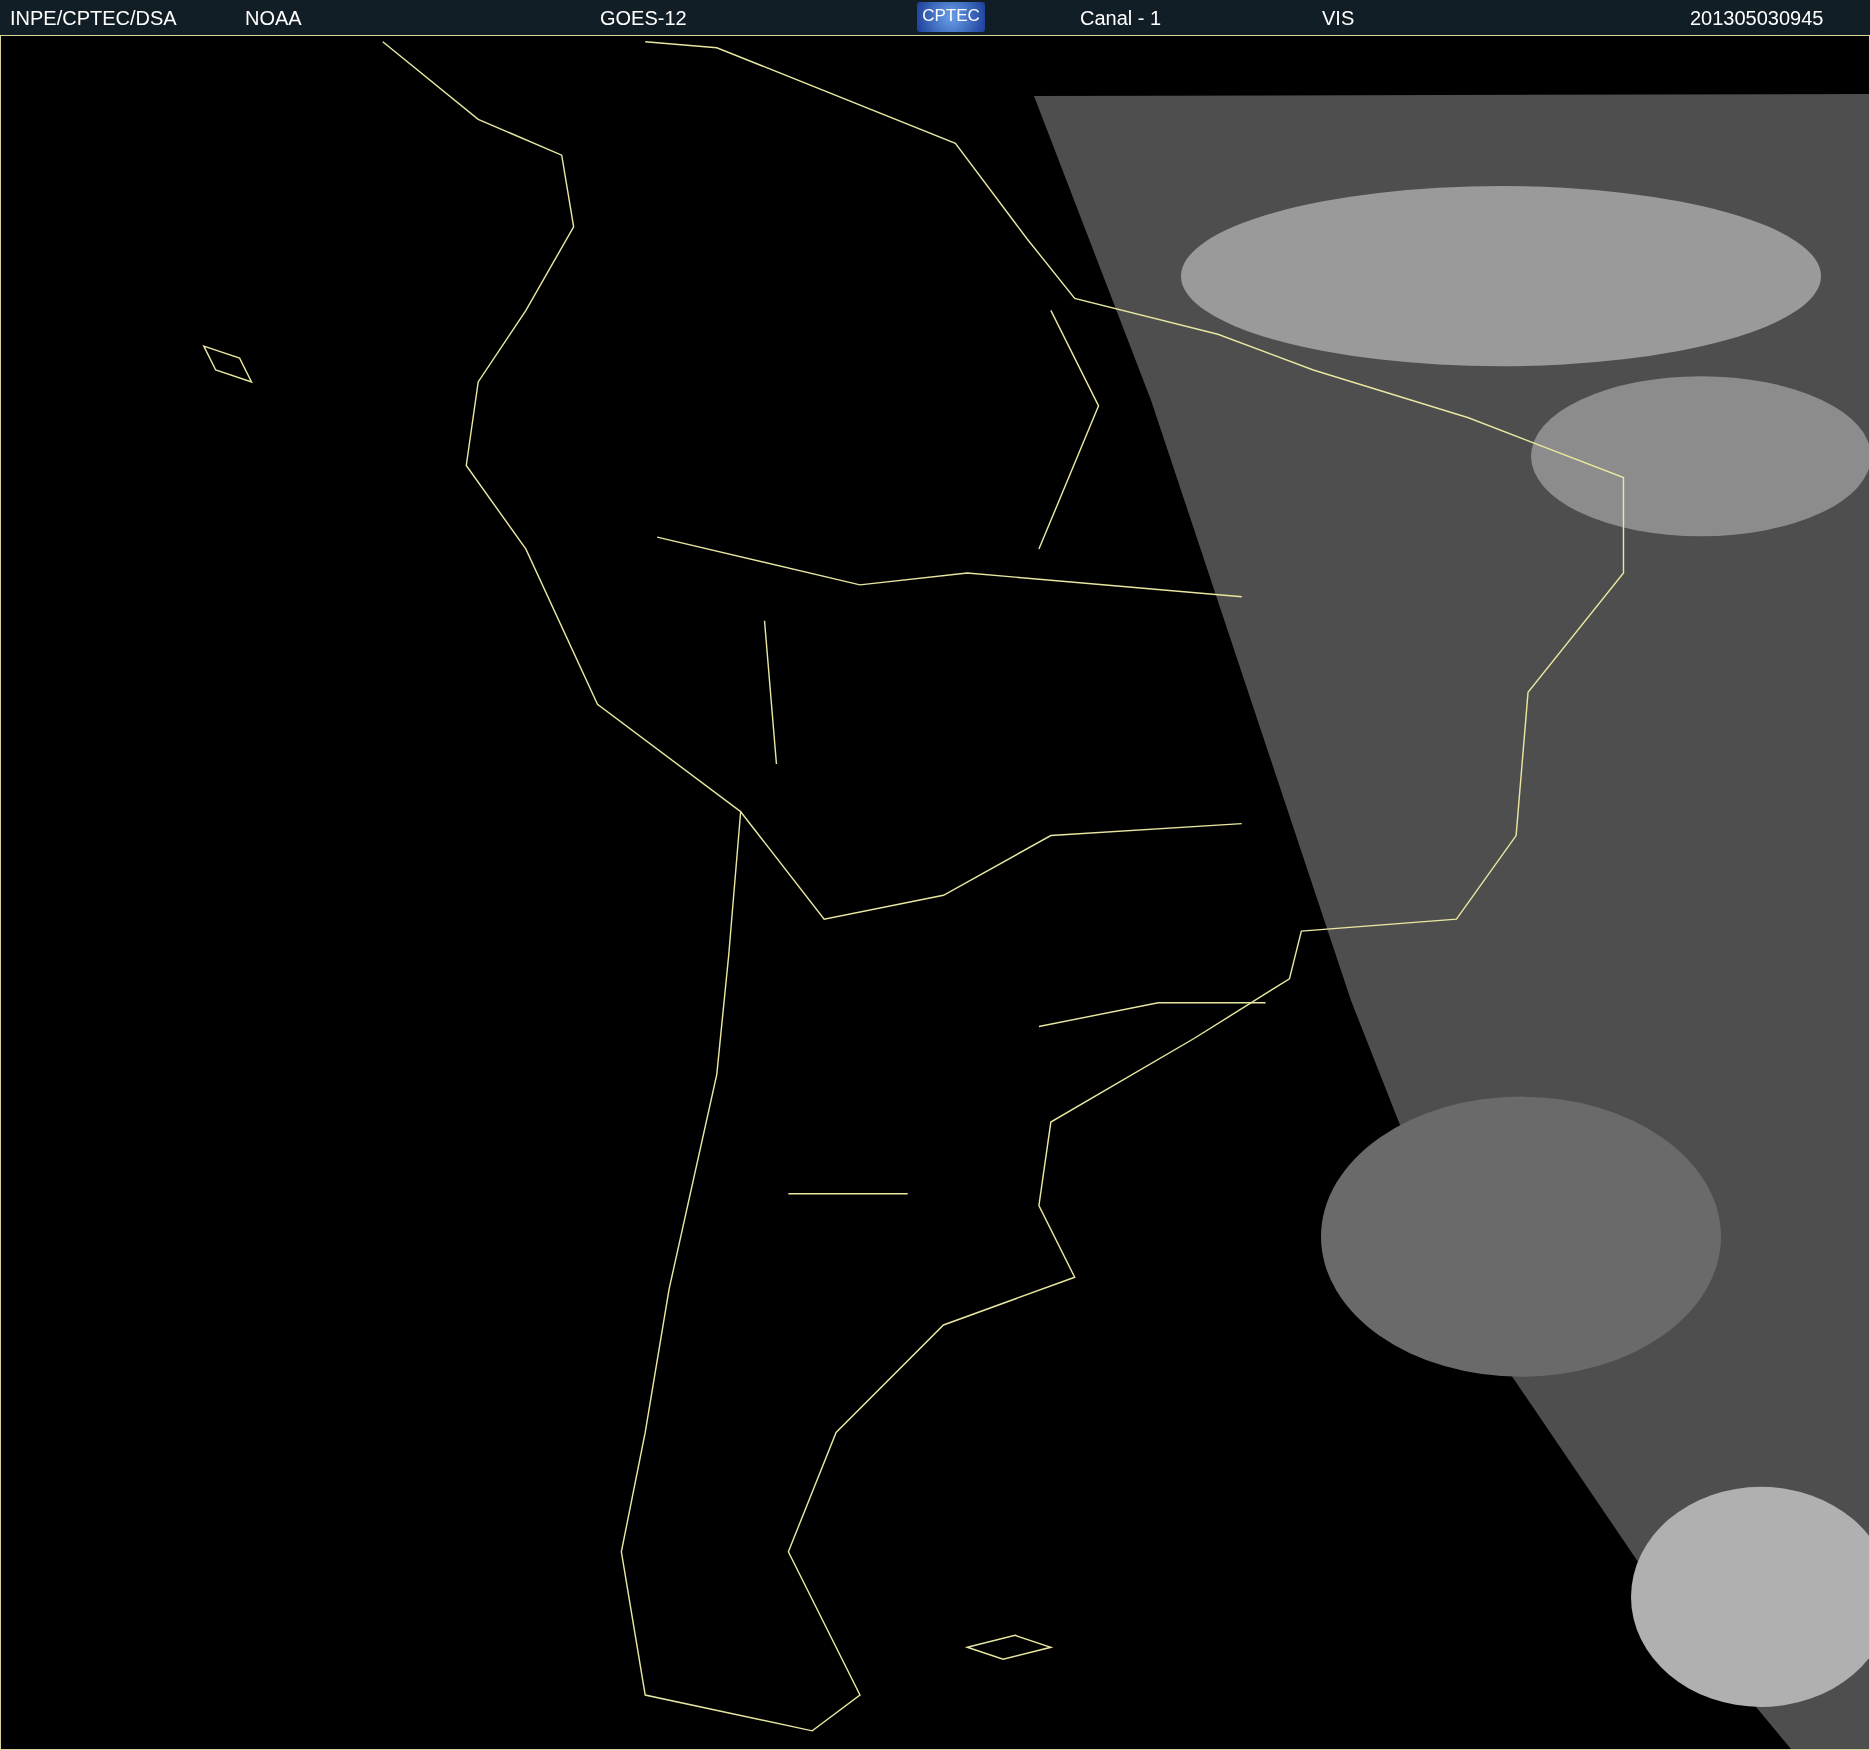  I want to click on header-text: 201305030945, so click(1757, 18).